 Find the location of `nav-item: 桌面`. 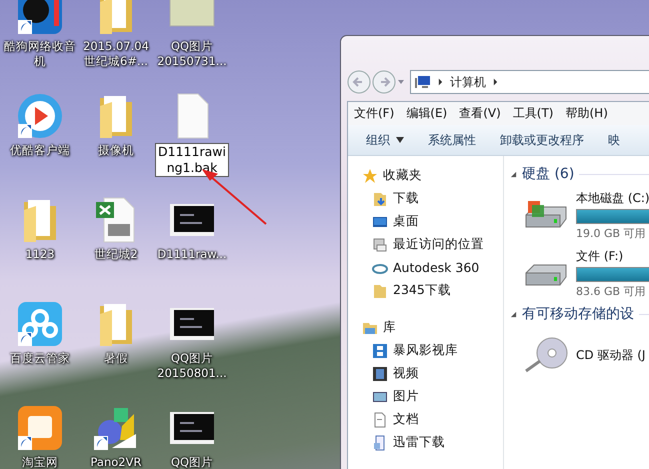

nav-item: 桌面 is located at coordinates (432, 221).